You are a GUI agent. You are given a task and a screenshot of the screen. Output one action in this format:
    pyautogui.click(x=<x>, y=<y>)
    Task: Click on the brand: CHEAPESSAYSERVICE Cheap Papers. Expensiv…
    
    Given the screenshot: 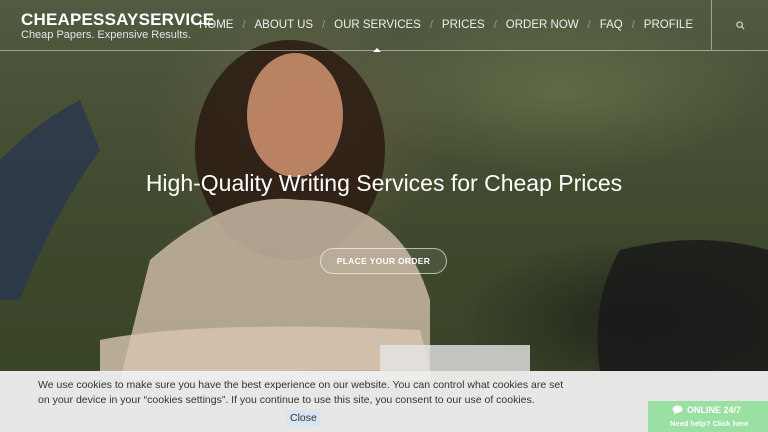 What is the action you would take?
    pyautogui.click(x=117, y=26)
    